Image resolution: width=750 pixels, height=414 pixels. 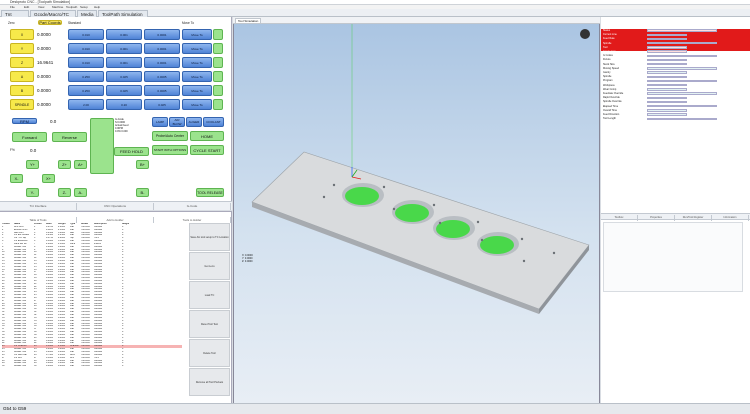 I want to click on jog-step-5-2: 0.025, so click(x=162, y=104).